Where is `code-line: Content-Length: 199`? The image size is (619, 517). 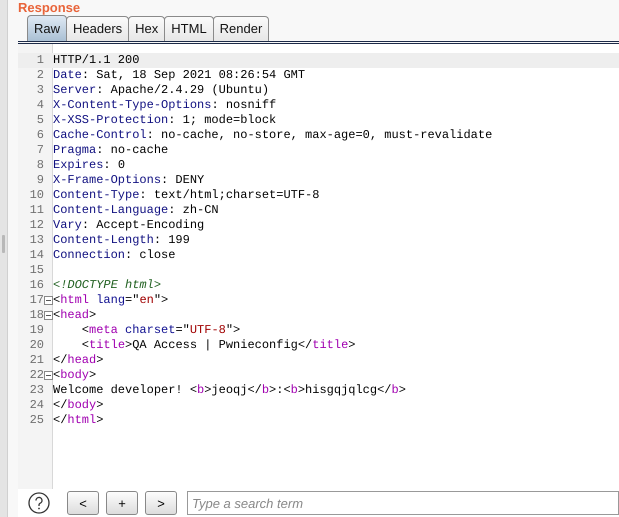 code-line: Content-Length: 199 is located at coordinates (121, 240).